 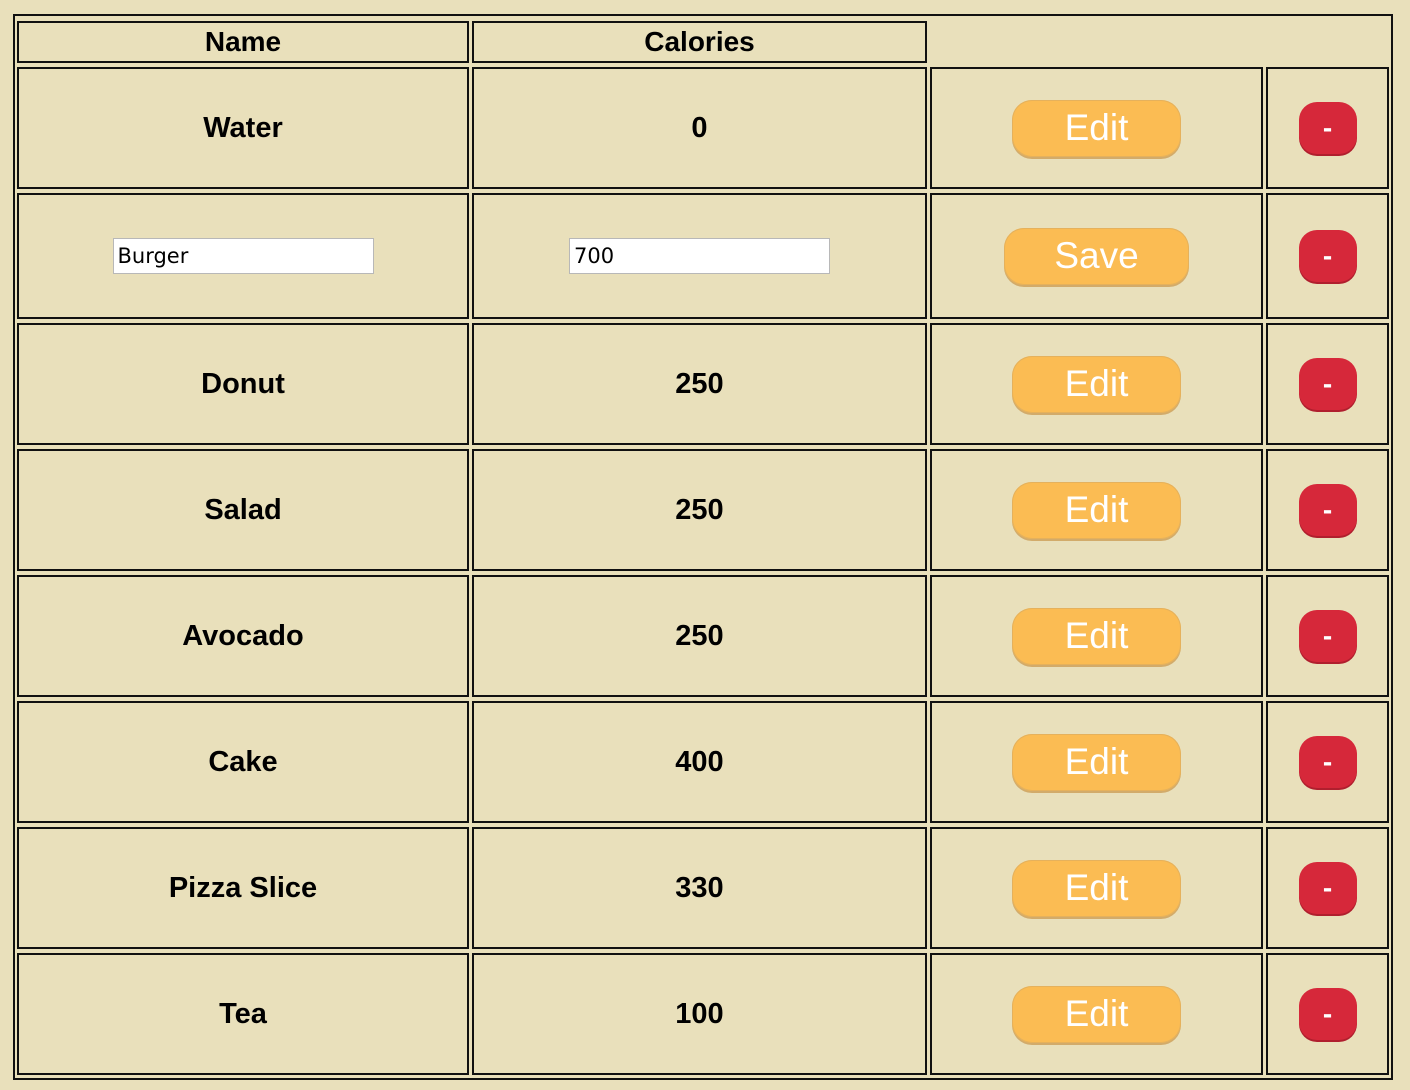 What do you see at coordinates (243, 636) in the screenshot?
I see `table-row-name: Avocado` at bounding box center [243, 636].